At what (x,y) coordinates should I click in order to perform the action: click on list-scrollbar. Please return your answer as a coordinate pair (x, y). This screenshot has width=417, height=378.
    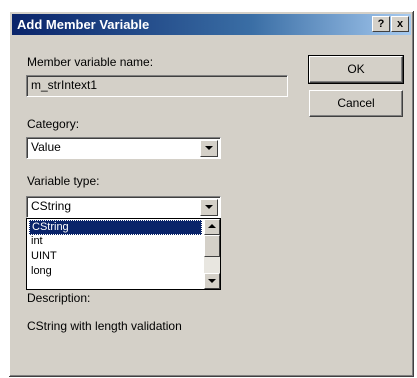
    Looking at the image, I should click on (212, 254).